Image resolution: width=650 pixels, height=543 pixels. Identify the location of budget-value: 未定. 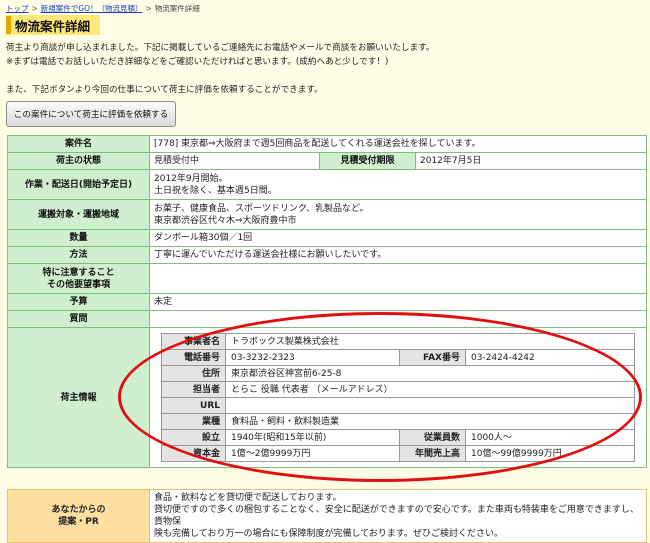
(398, 302).